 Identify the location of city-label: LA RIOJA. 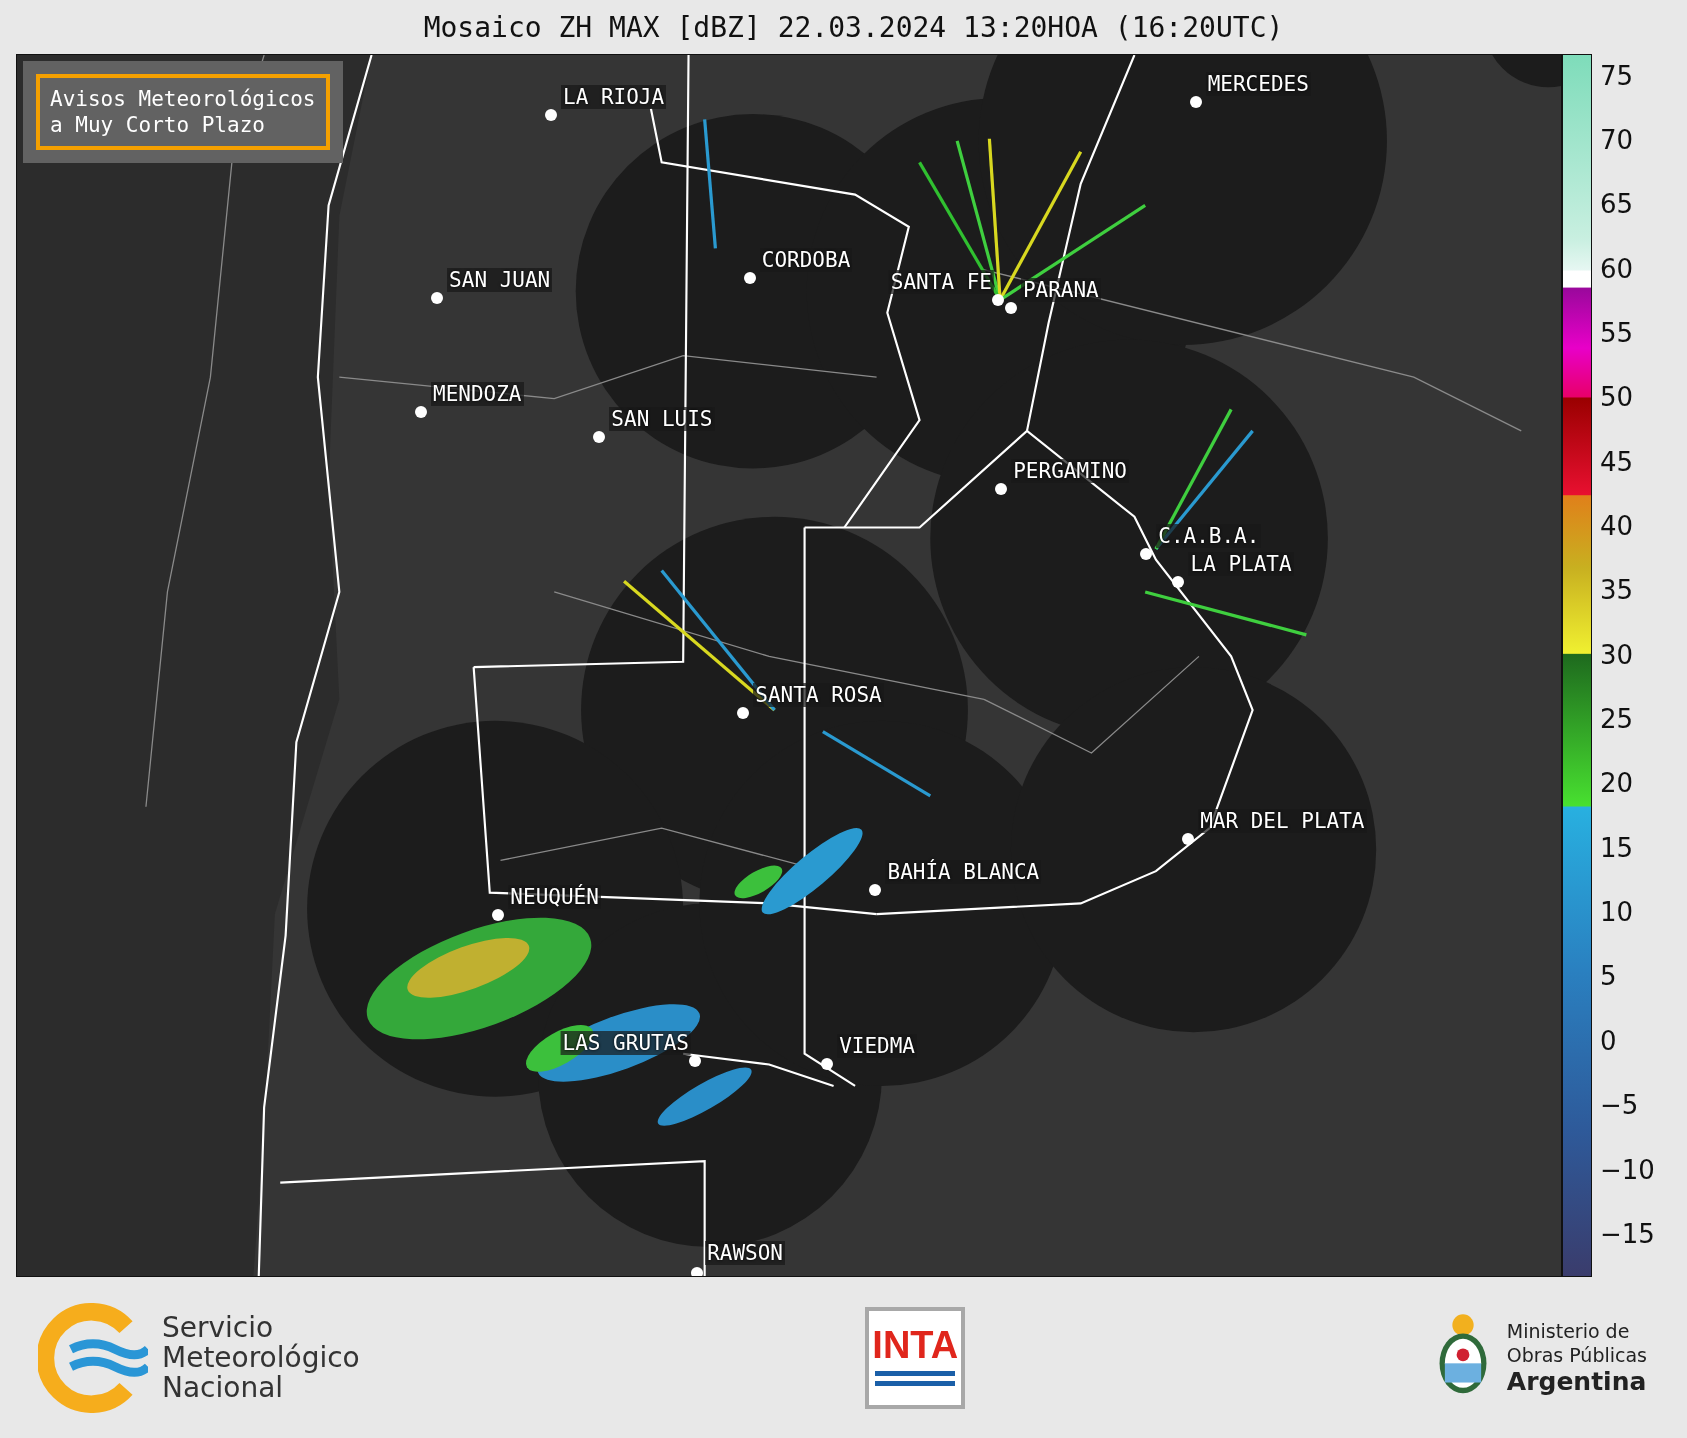
(614, 97).